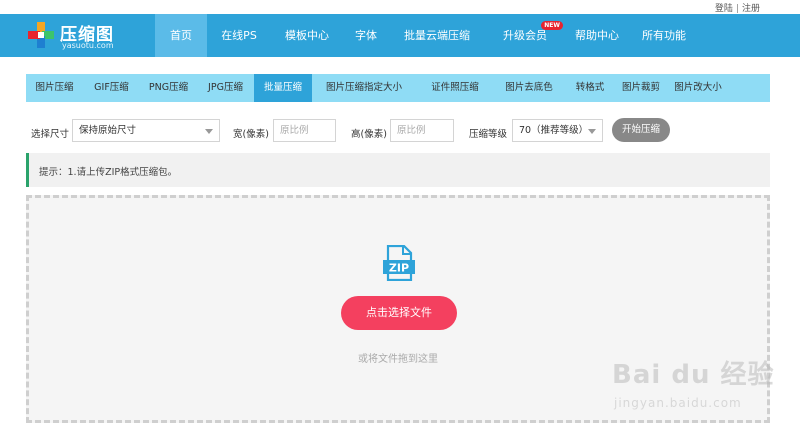  Describe the element at coordinates (529, 88) in the screenshot. I see `tab-remove-background: 图片去底色` at that location.